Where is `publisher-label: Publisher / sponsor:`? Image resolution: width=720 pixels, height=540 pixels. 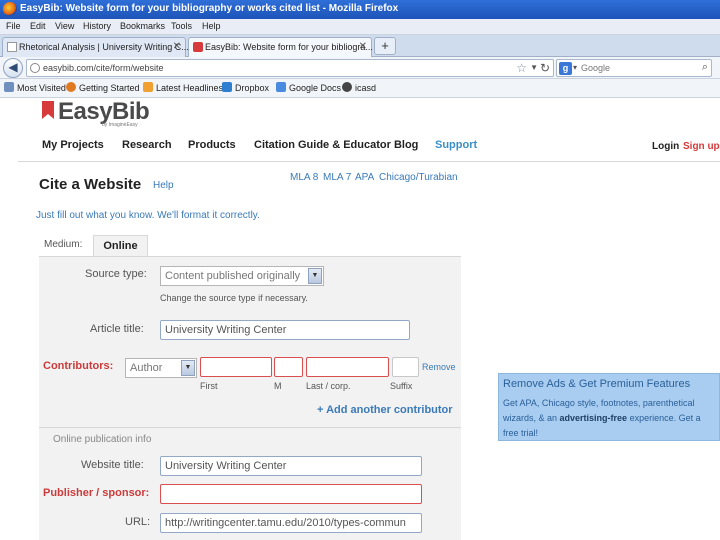
publisher-label: Publisher / sponsor: is located at coordinates (96, 493).